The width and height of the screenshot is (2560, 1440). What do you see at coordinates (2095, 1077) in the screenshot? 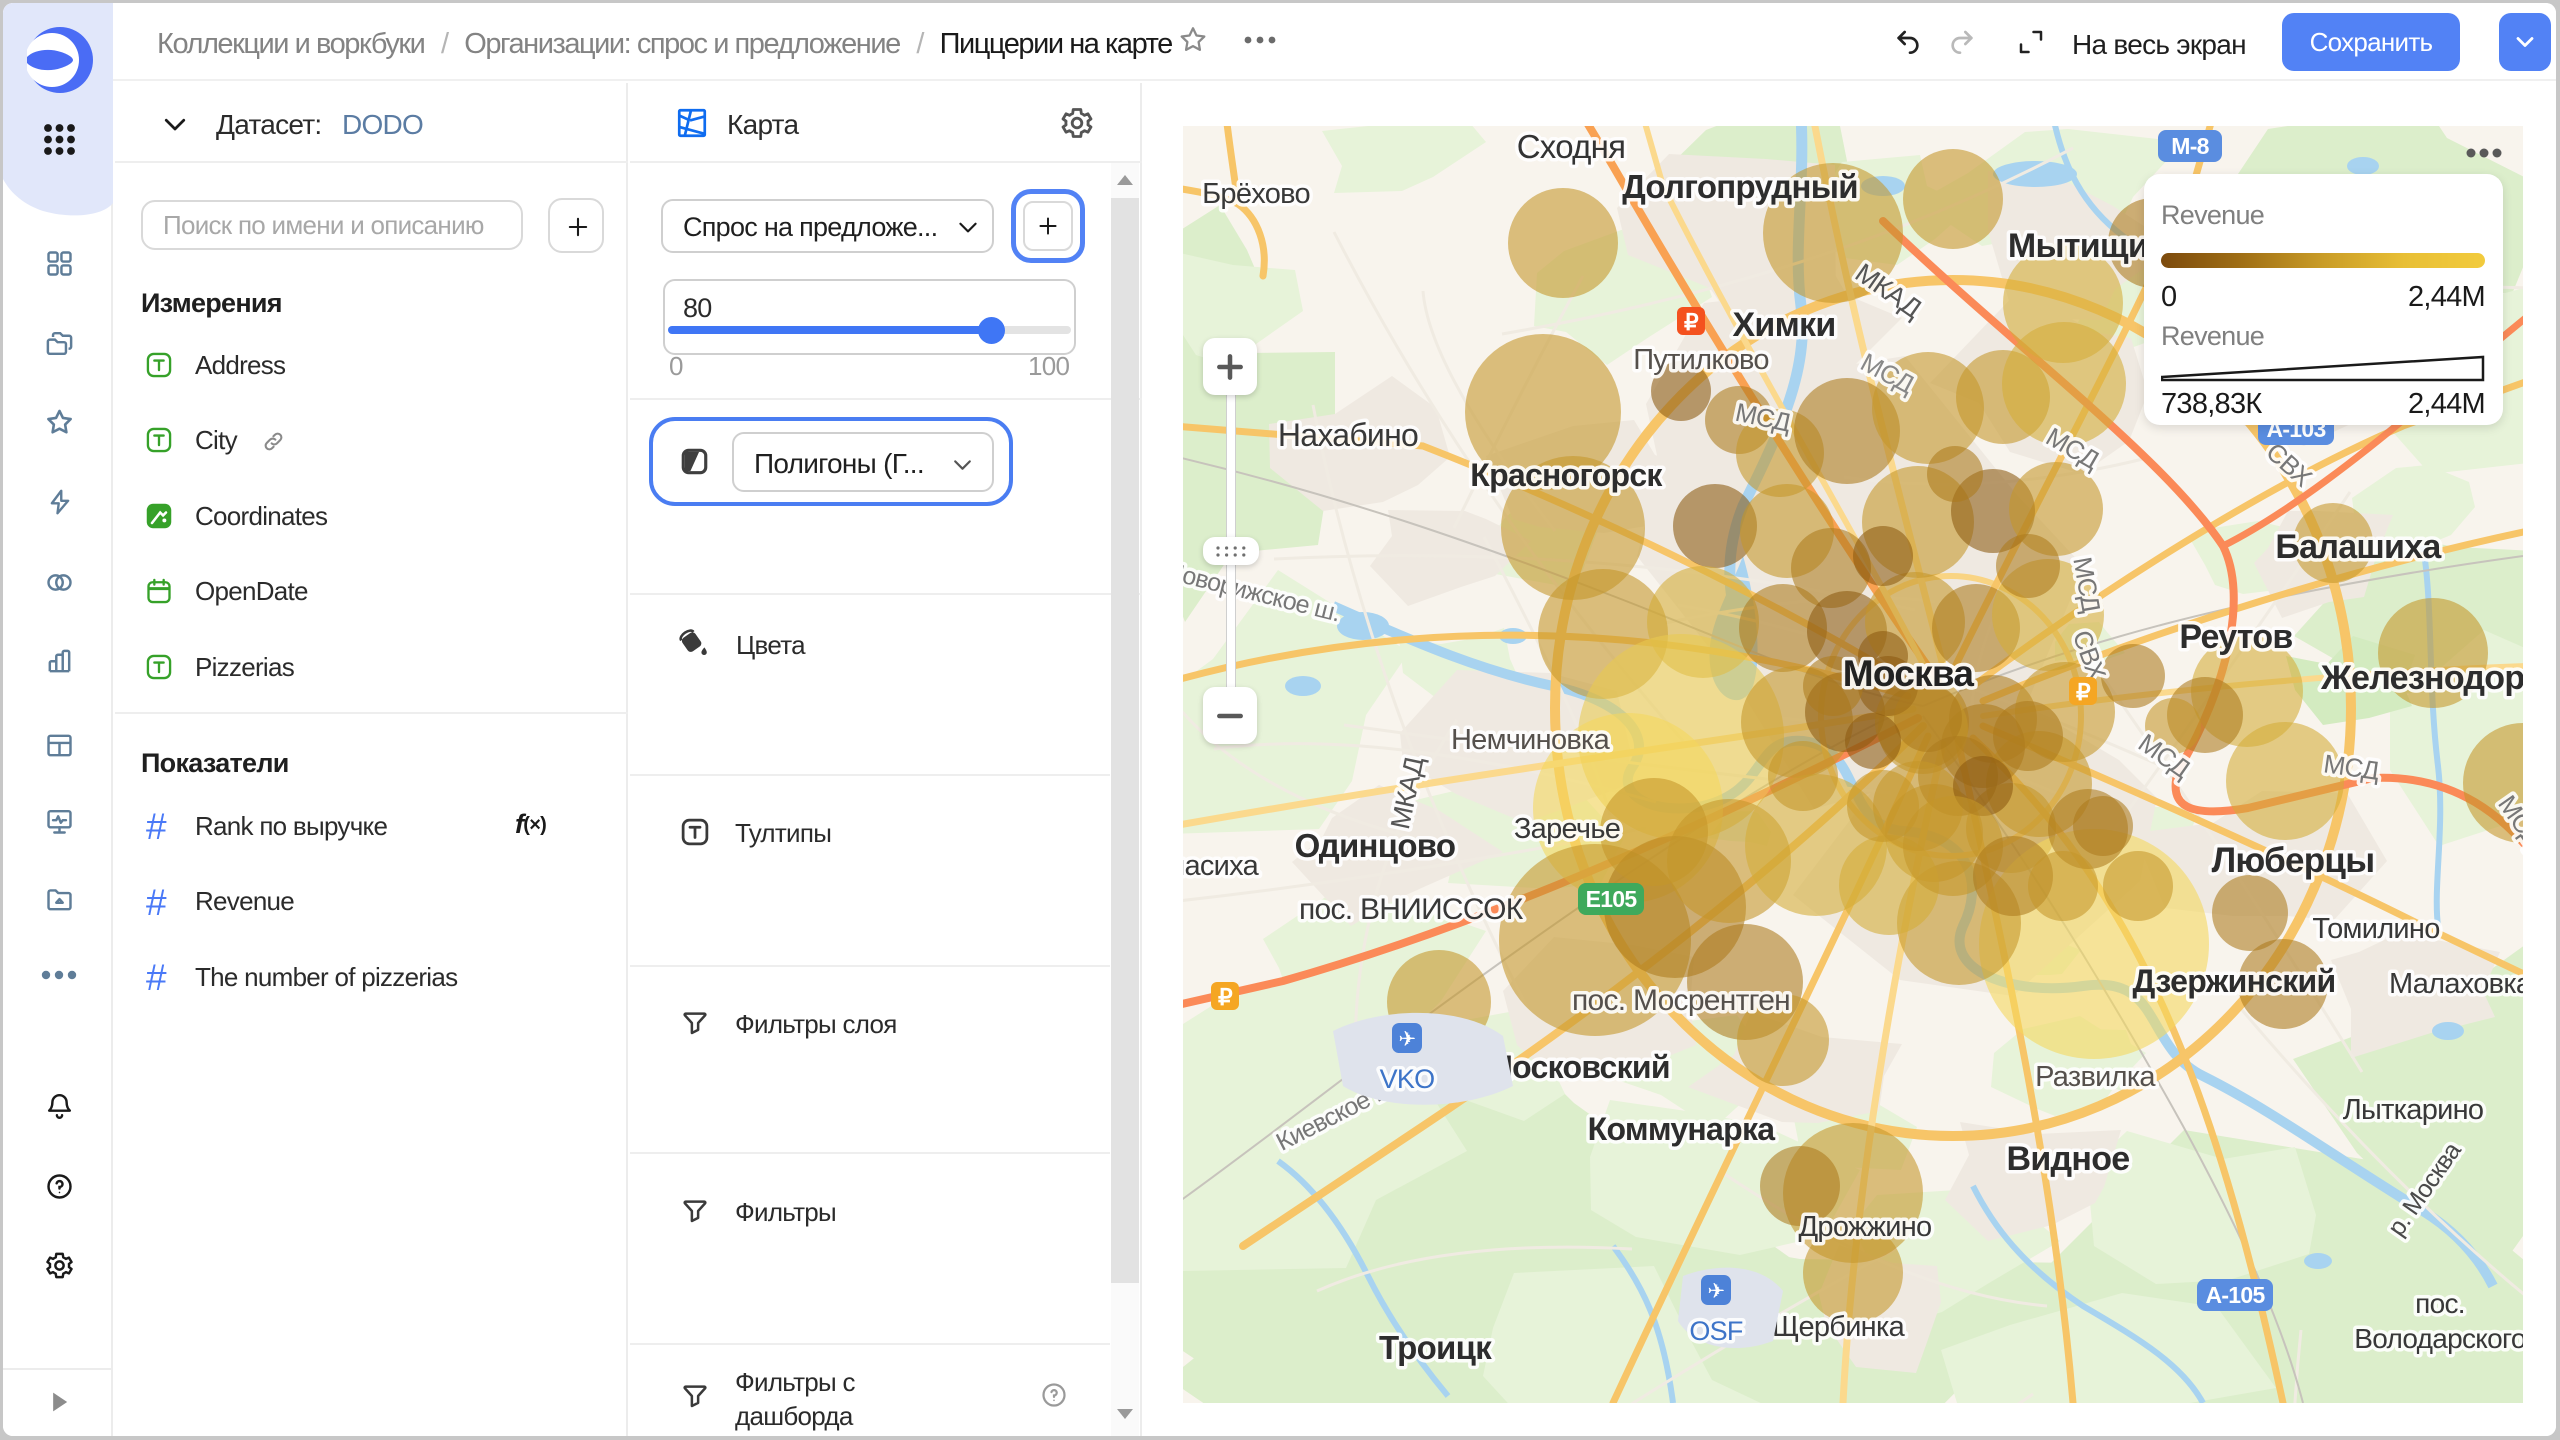
I see `svg-text: Развилка` at bounding box center [2095, 1077].